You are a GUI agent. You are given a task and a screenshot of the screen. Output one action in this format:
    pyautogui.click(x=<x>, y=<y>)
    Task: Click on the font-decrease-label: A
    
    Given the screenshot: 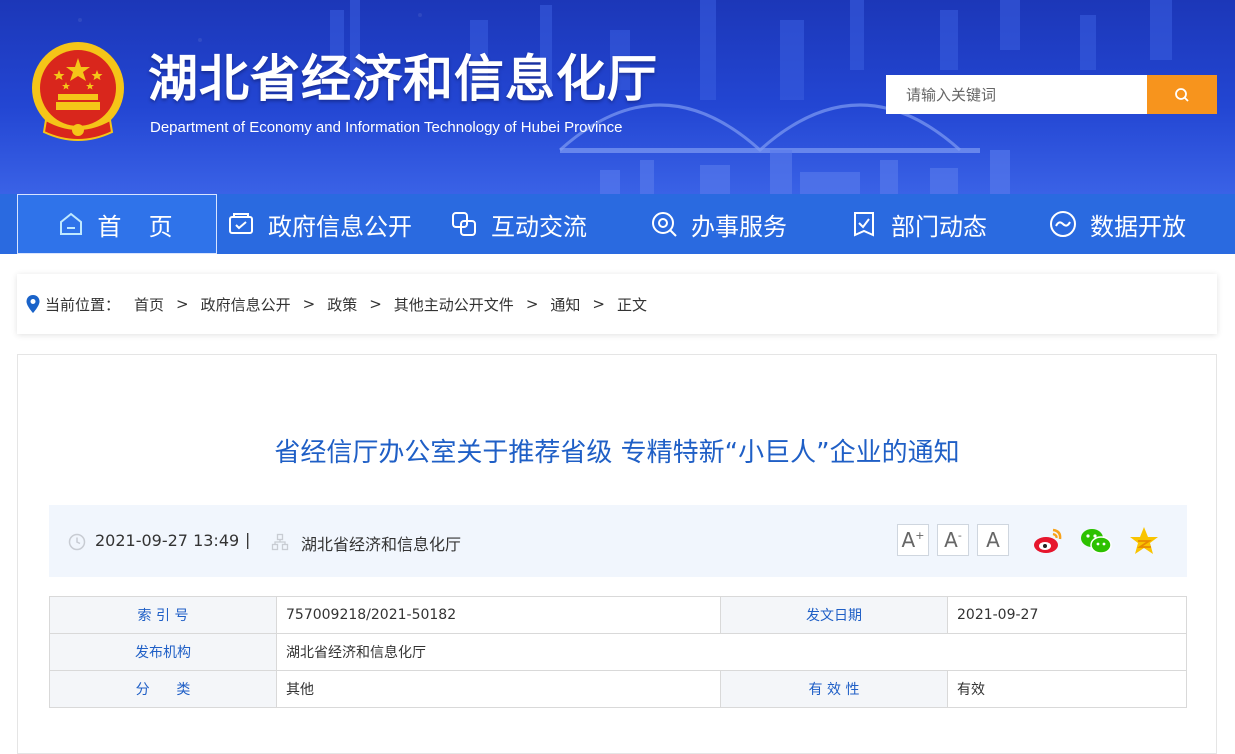 What is the action you would take?
    pyautogui.click(x=951, y=540)
    